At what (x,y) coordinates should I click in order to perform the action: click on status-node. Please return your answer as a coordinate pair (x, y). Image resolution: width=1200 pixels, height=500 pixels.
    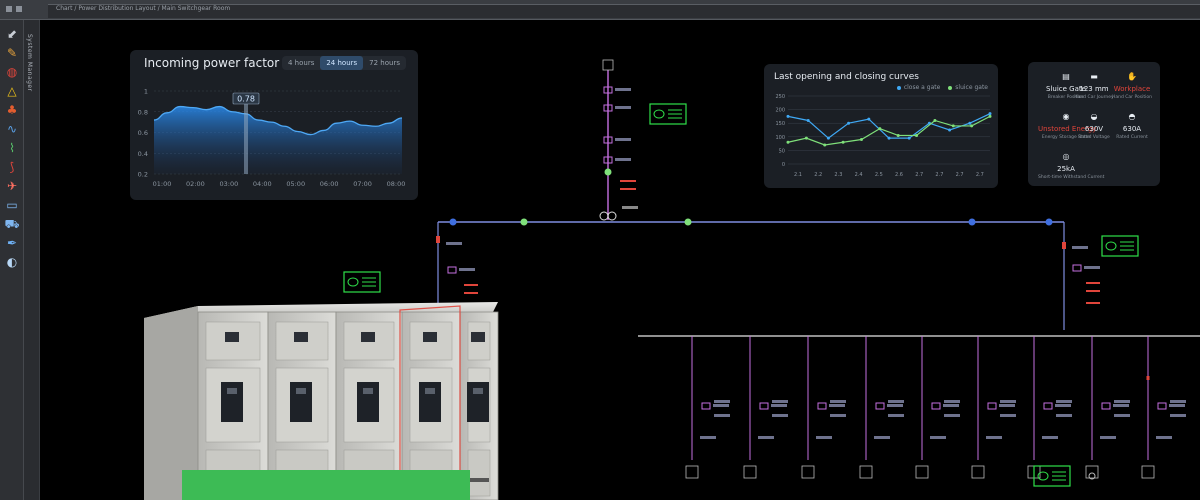
    Looking at the image, I should click on (608, 172).